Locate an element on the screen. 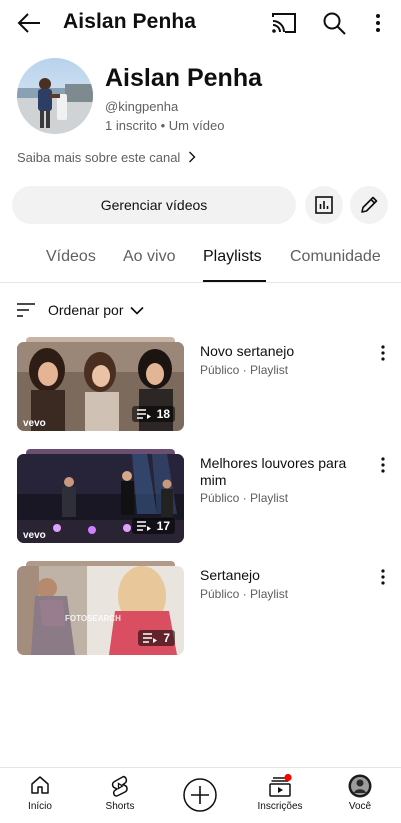 This screenshot has height=823, width=401. nav-subscriptions: Inscrições is located at coordinates (280, 795).